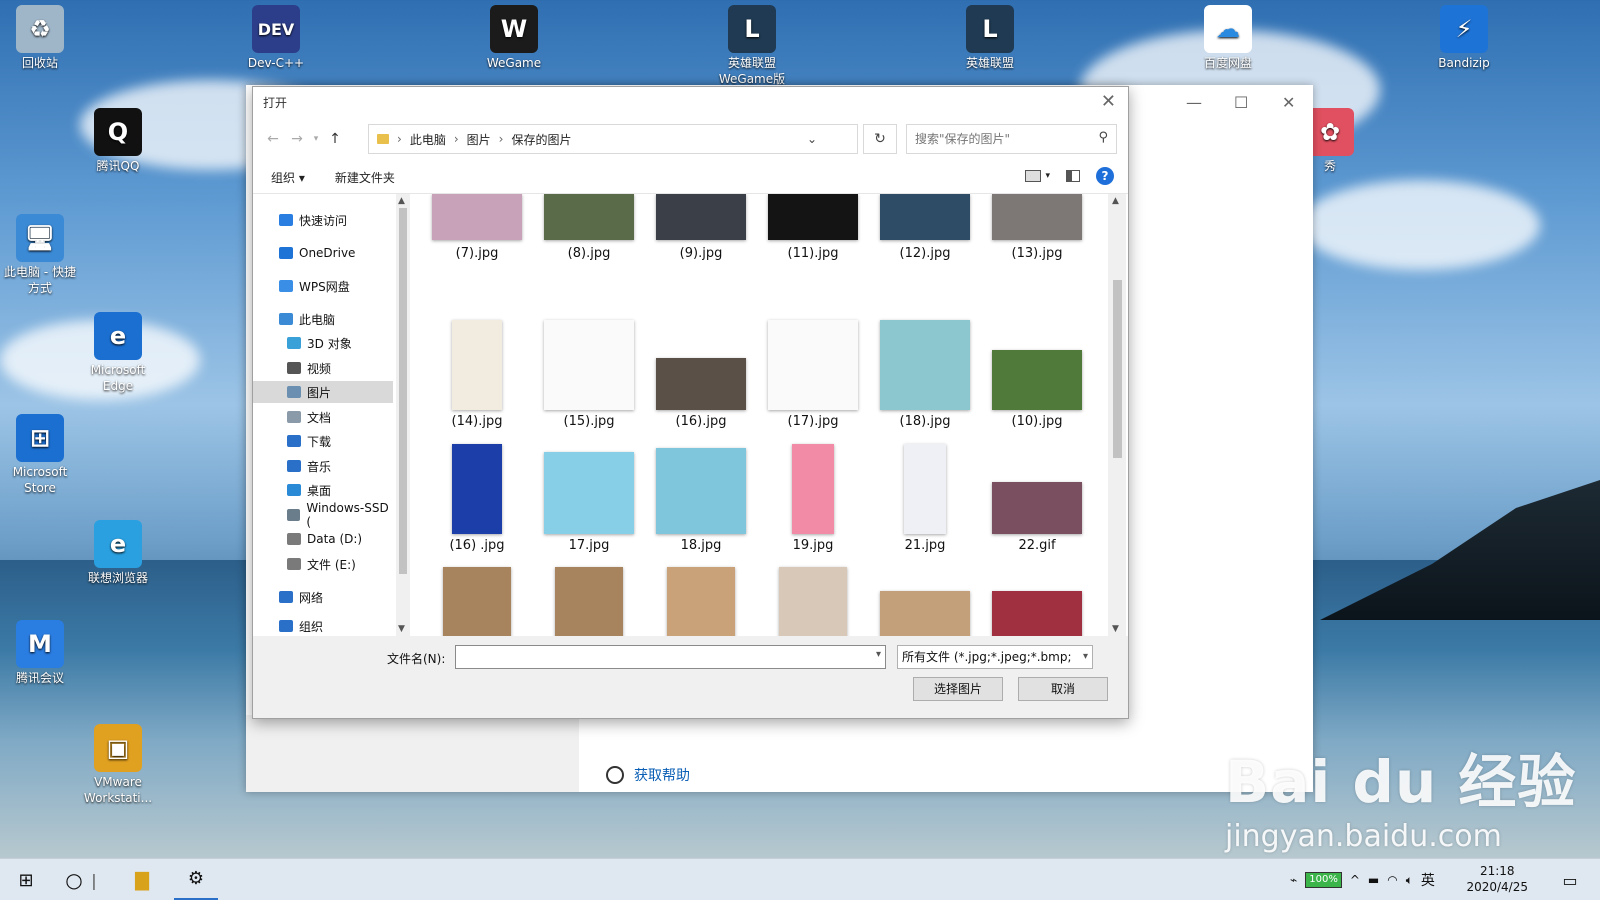 The image size is (1600, 900). Describe the element at coordinates (1323, 880) in the screenshot. I see `battery-indicator: 100%` at that location.